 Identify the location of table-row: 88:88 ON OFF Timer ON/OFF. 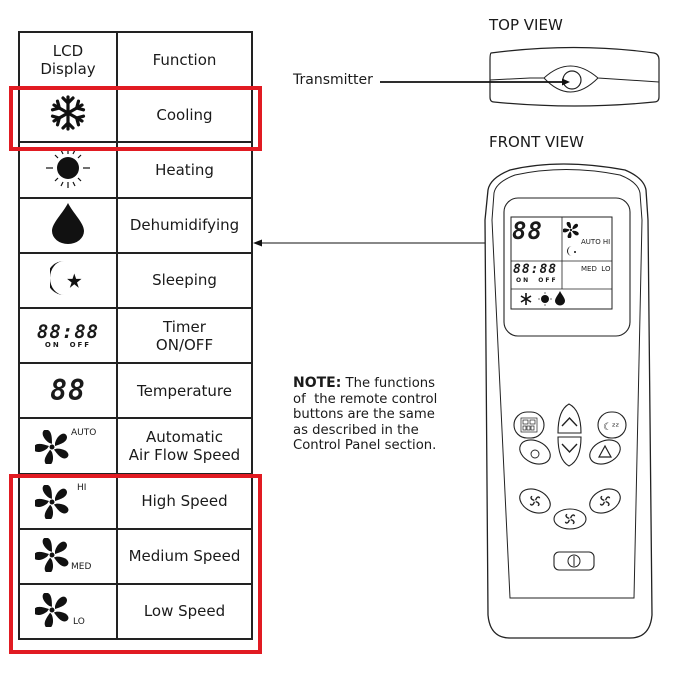
(135, 335).